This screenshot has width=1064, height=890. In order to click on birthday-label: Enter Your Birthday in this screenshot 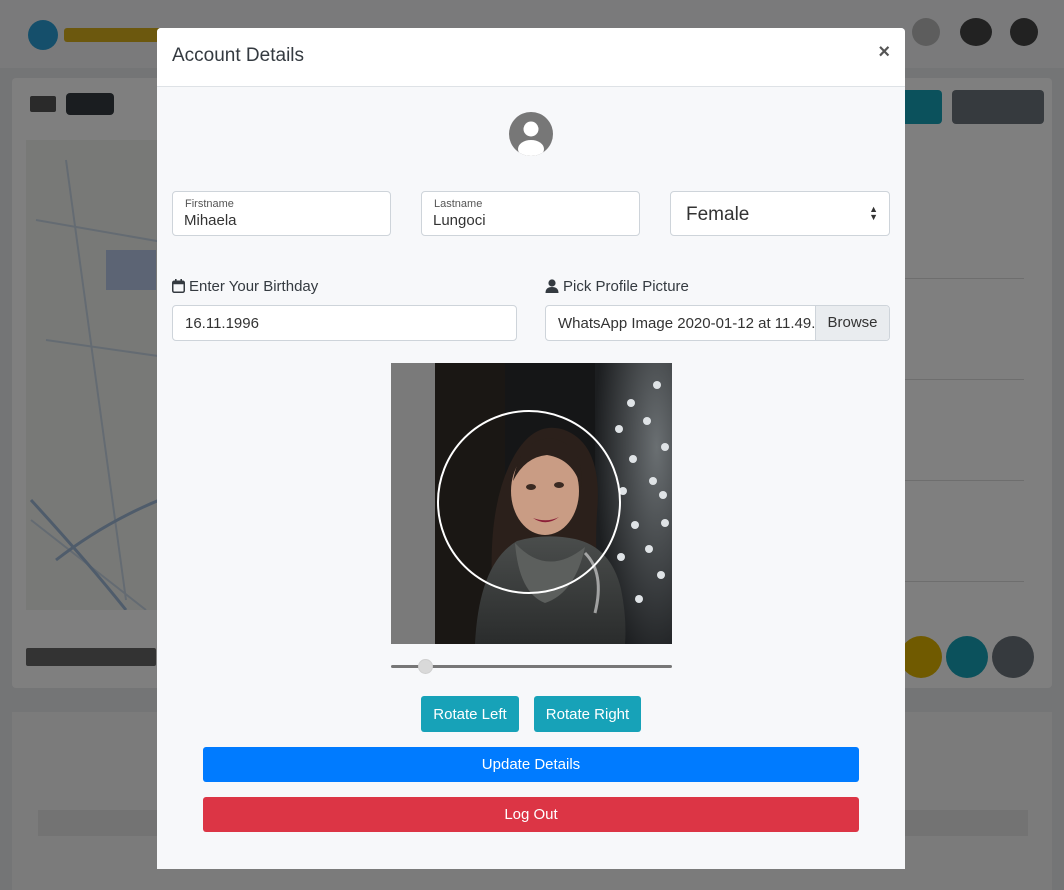, I will do `click(245, 286)`.